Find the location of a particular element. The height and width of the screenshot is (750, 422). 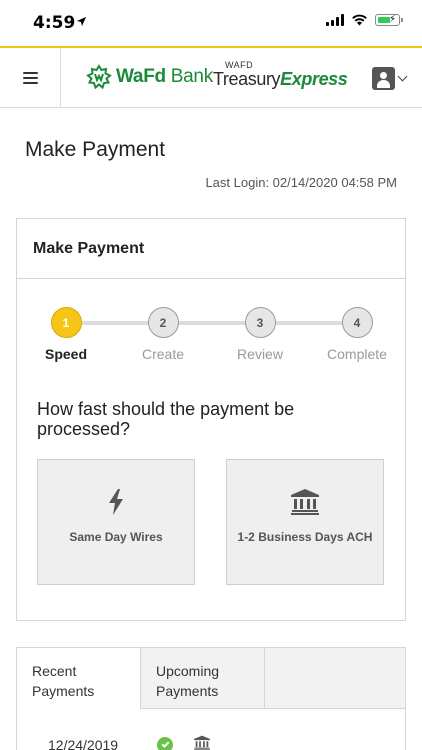

user-account-icon is located at coordinates (383, 78).